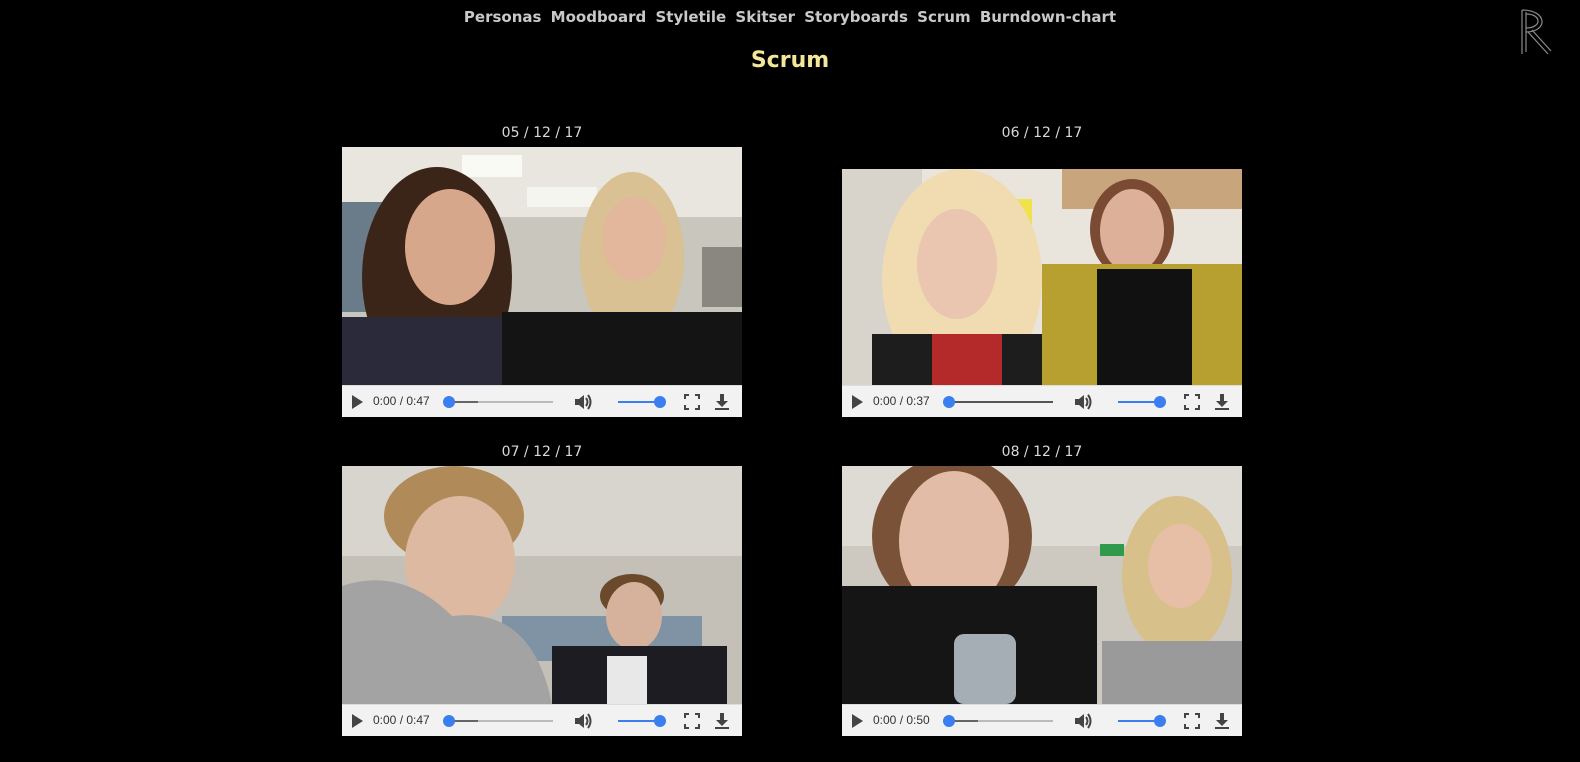  What do you see at coordinates (503, 17) in the screenshot?
I see `nav-item-personas: Personas` at bounding box center [503, 17].